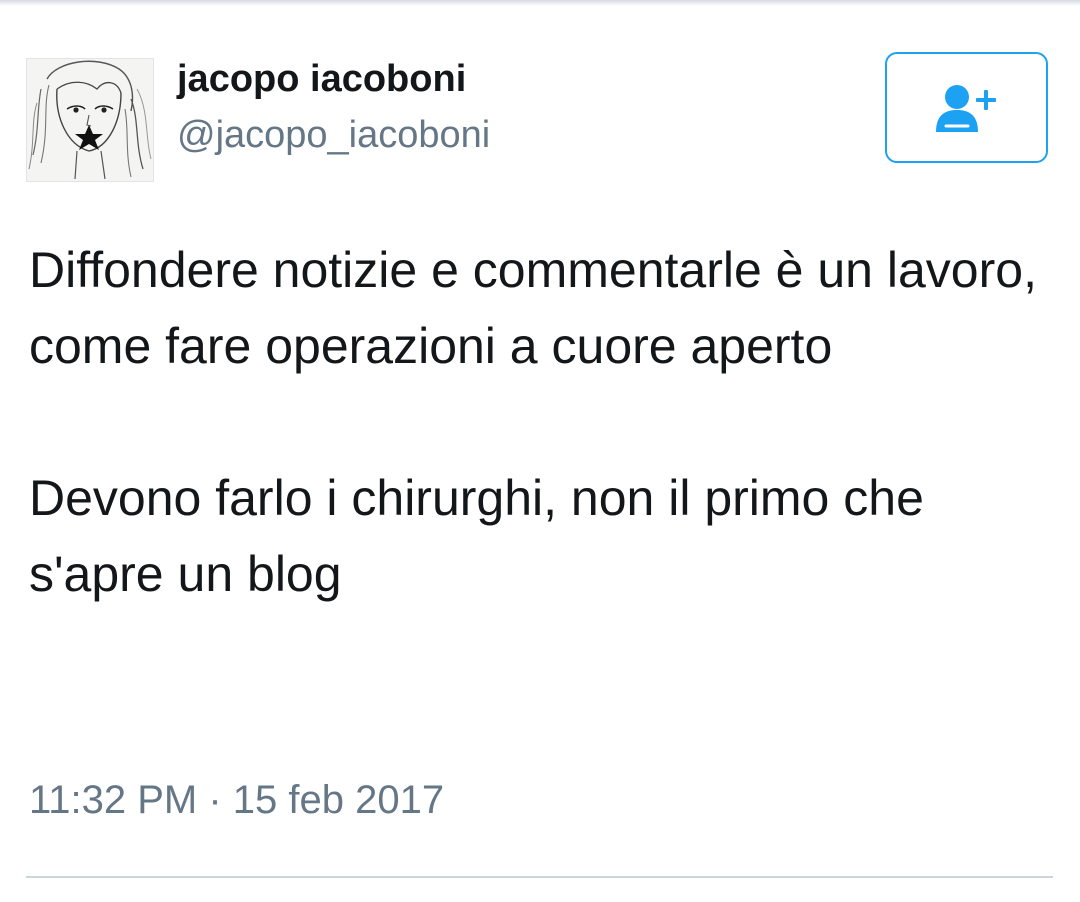 The width and height of the screenshot is (1080, 902). I want to click on follow-button, so click(966, 107).